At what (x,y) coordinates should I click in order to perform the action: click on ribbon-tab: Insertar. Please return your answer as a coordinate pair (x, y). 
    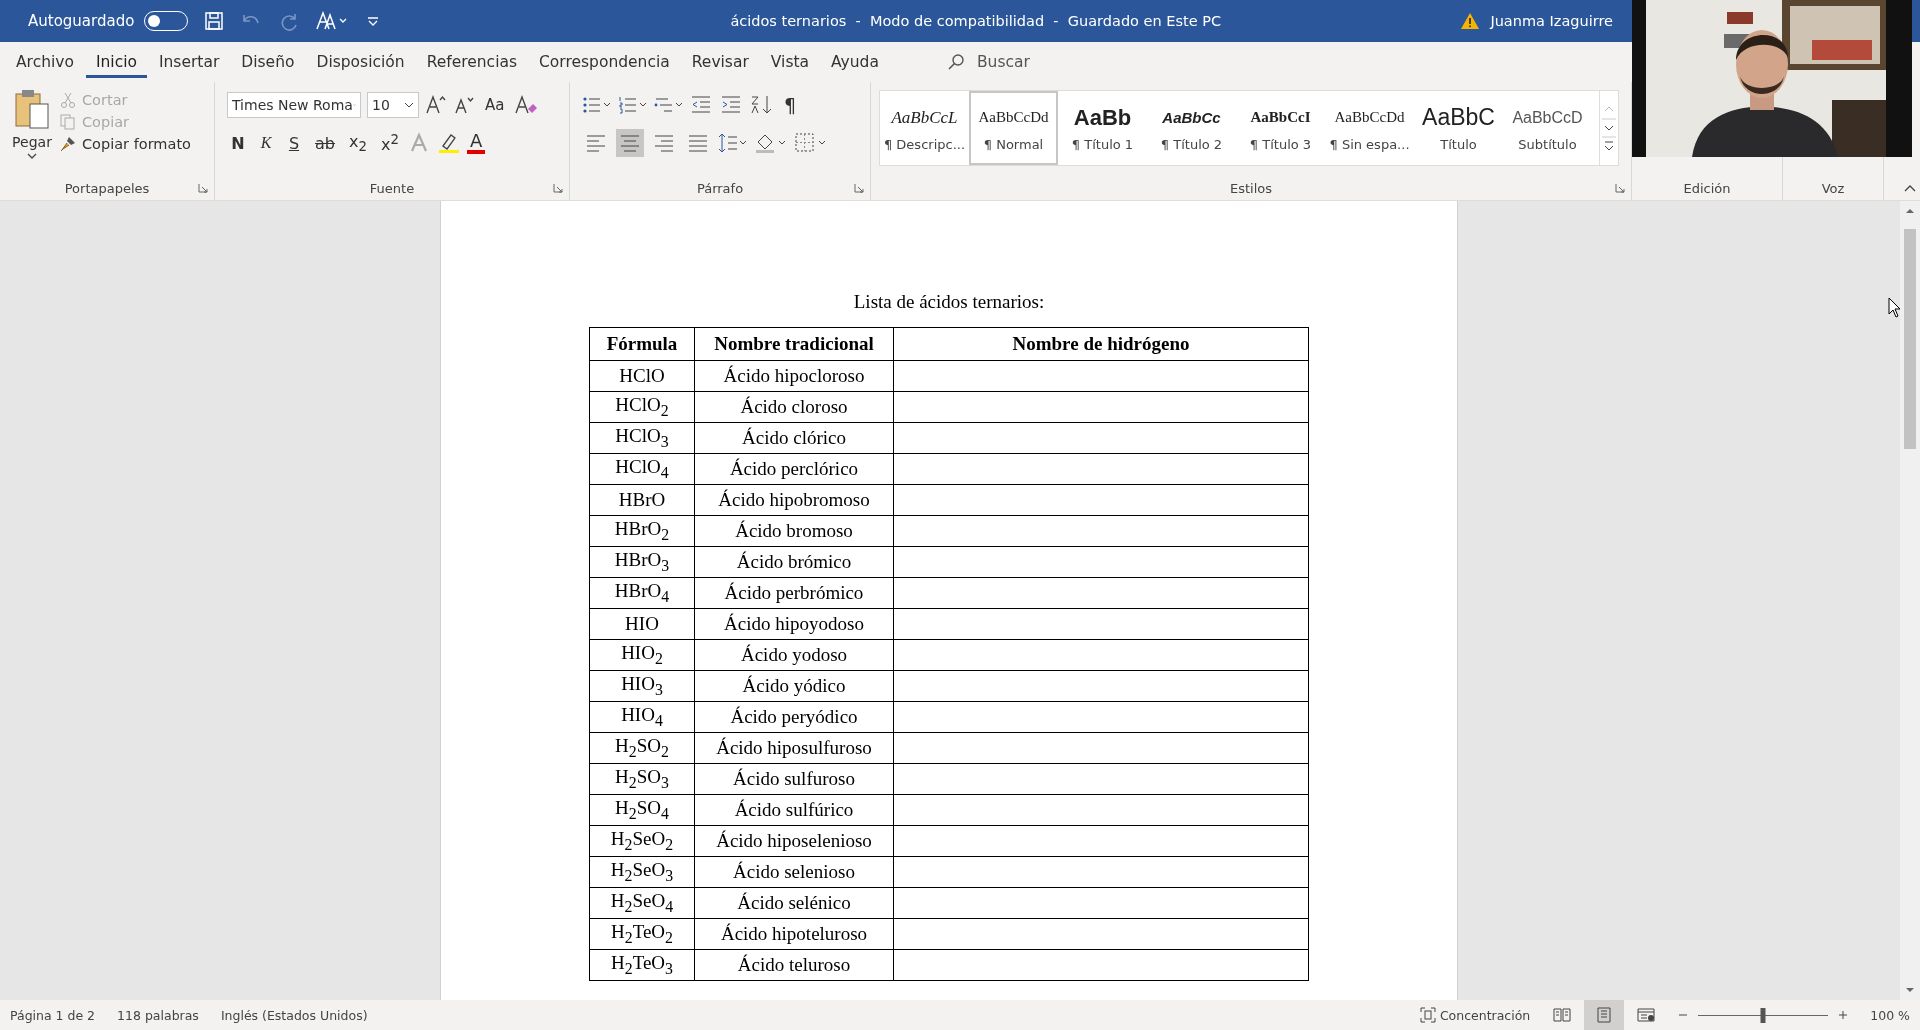
    Looking at the image, I should click on (189, 62).